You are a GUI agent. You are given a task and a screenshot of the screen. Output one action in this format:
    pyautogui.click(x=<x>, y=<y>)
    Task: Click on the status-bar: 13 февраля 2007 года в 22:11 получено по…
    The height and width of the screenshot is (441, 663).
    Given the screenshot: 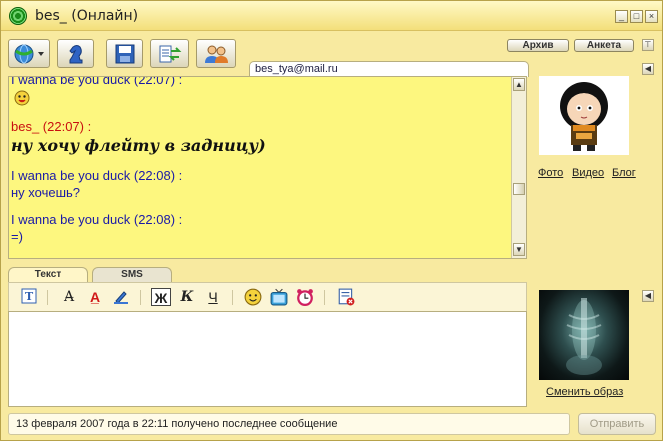 What is the action you would take?
    pyautogui.click(x=289, y=424)
    